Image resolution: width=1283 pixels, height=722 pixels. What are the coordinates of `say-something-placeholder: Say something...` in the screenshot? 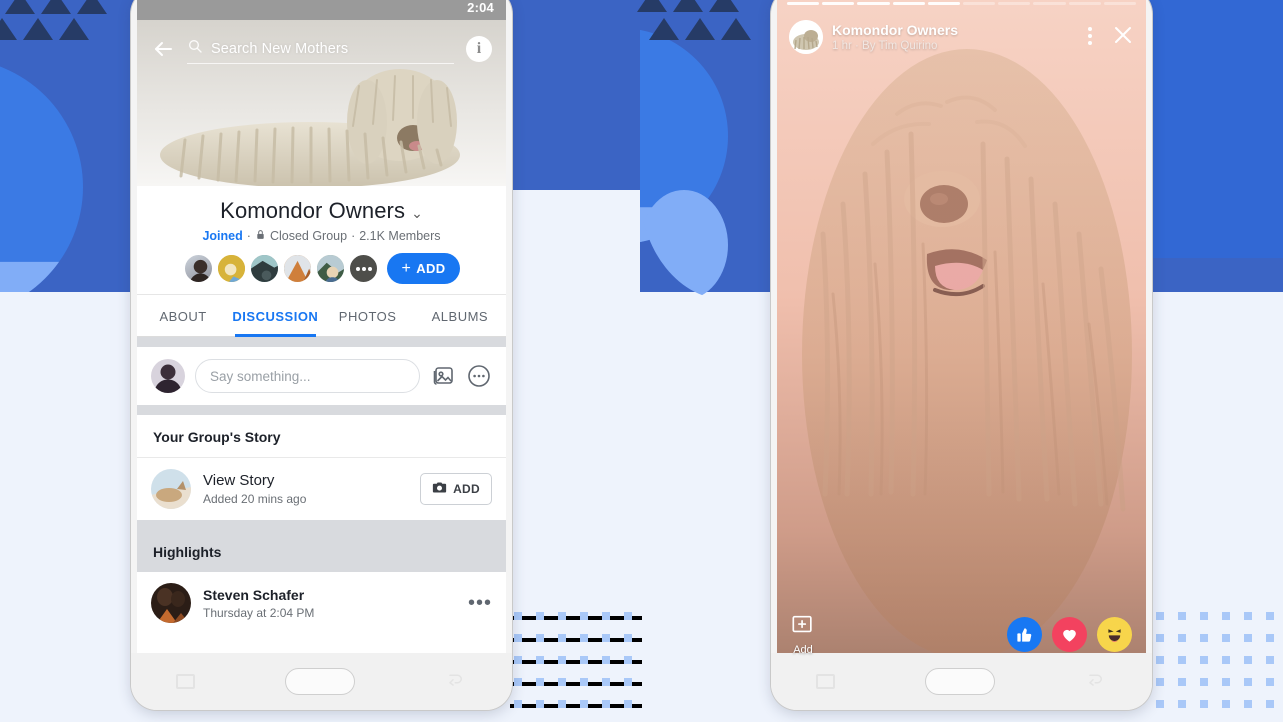 It's located at (260, 376).